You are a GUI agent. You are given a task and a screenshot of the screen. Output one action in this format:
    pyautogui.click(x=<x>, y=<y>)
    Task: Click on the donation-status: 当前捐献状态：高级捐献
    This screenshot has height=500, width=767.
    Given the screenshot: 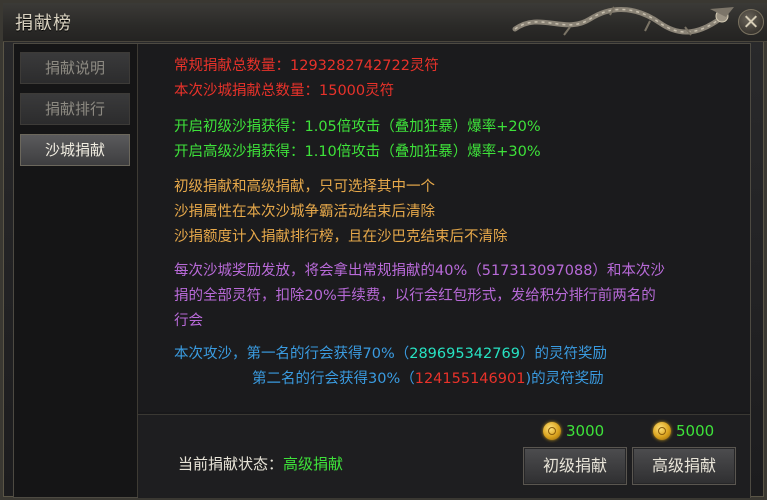 What is the action you would take?
    pyautogui.click(x=260, y=463)
    